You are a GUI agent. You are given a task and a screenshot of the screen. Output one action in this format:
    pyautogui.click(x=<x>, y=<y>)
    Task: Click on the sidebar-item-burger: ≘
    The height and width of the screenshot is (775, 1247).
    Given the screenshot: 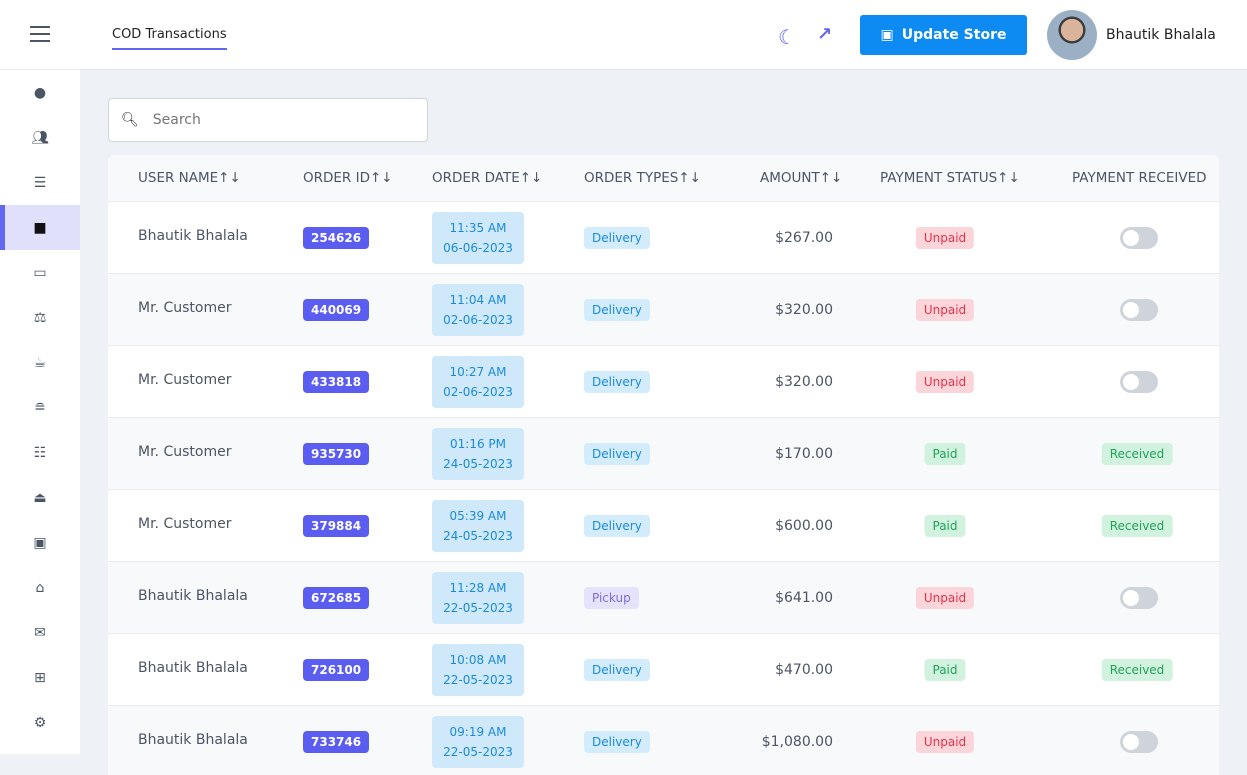 What is the action you would take?
    pyautogui.click(x=40, y=407)
    